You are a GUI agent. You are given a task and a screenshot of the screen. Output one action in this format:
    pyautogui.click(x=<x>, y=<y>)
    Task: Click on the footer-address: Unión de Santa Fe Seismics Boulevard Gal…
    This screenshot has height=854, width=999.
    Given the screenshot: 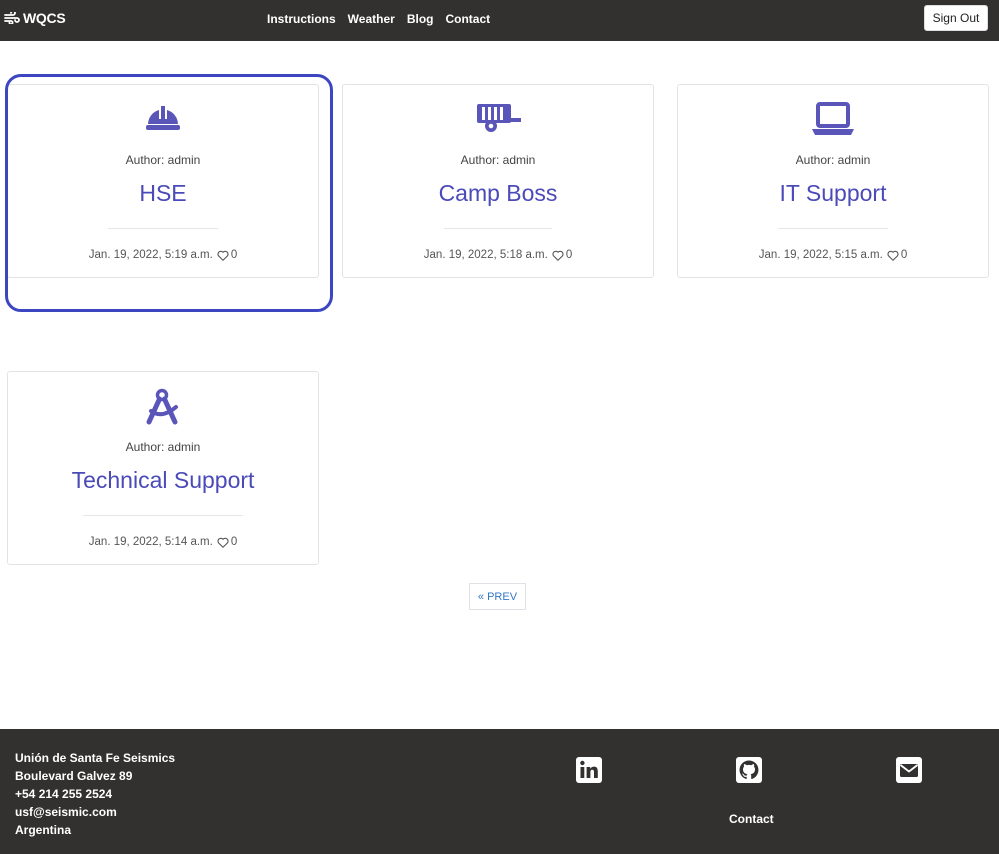 What is the action you would take?
    pyautogui.click(x=95, y=794)
    